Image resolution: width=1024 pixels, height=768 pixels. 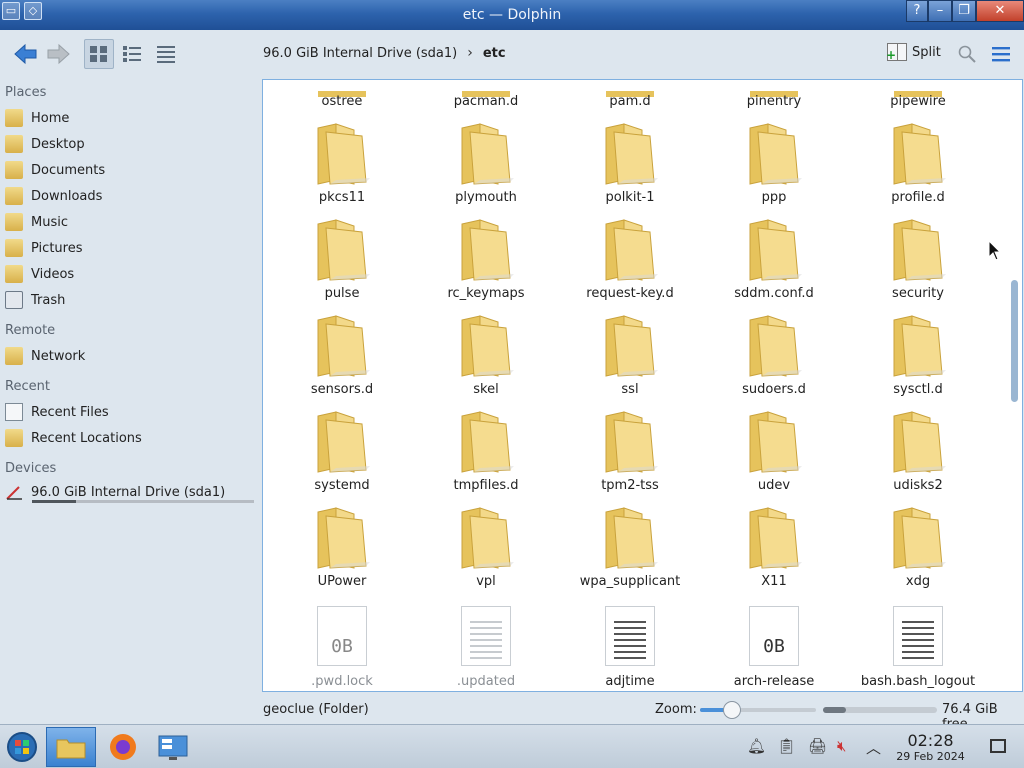 What do you see at coordinates (917, 11) in the screenshot?
I see `help-button: ?` at bounding box center [917, 11].